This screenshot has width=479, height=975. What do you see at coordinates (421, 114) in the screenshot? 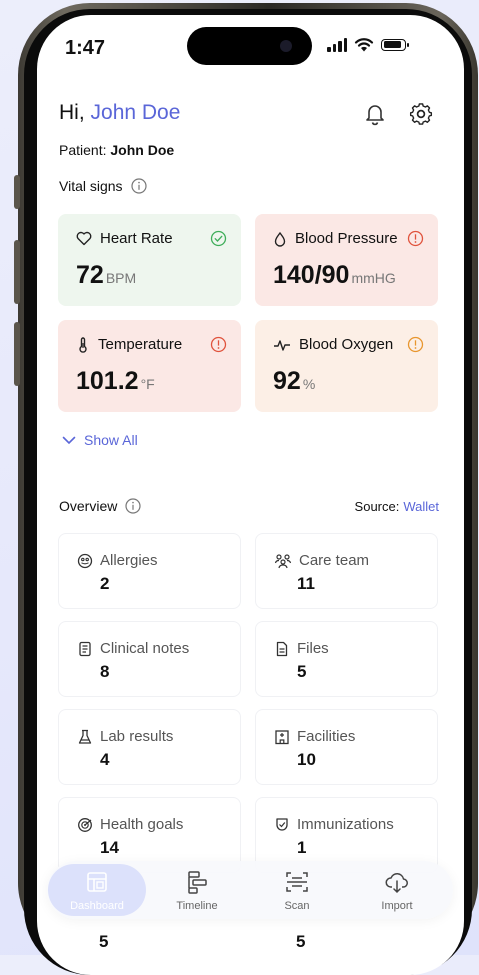
I see `settings-gear-icon` at bounding box center [421, 114].